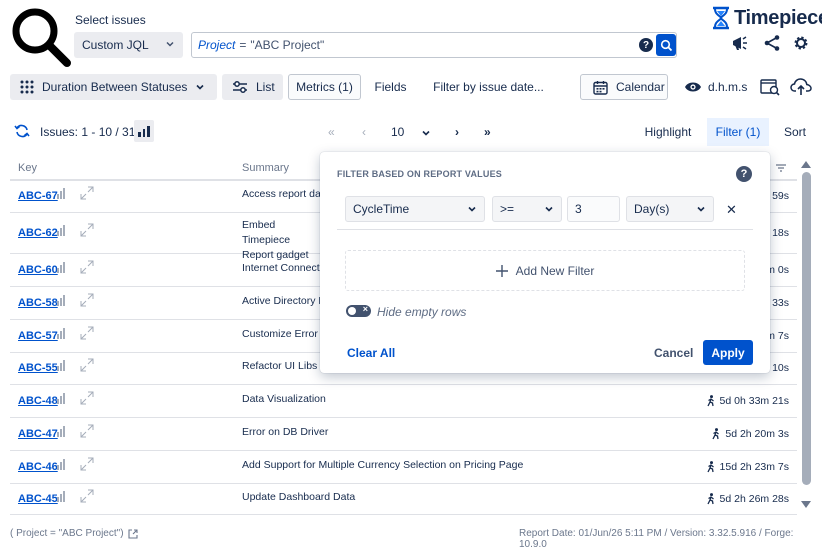 Image resolution: width=822 pixels, height=555 pixels. Describe the element at coordinates (38, 434) in the screenshot. I see `issue-key-link: ABC-47` at that location.